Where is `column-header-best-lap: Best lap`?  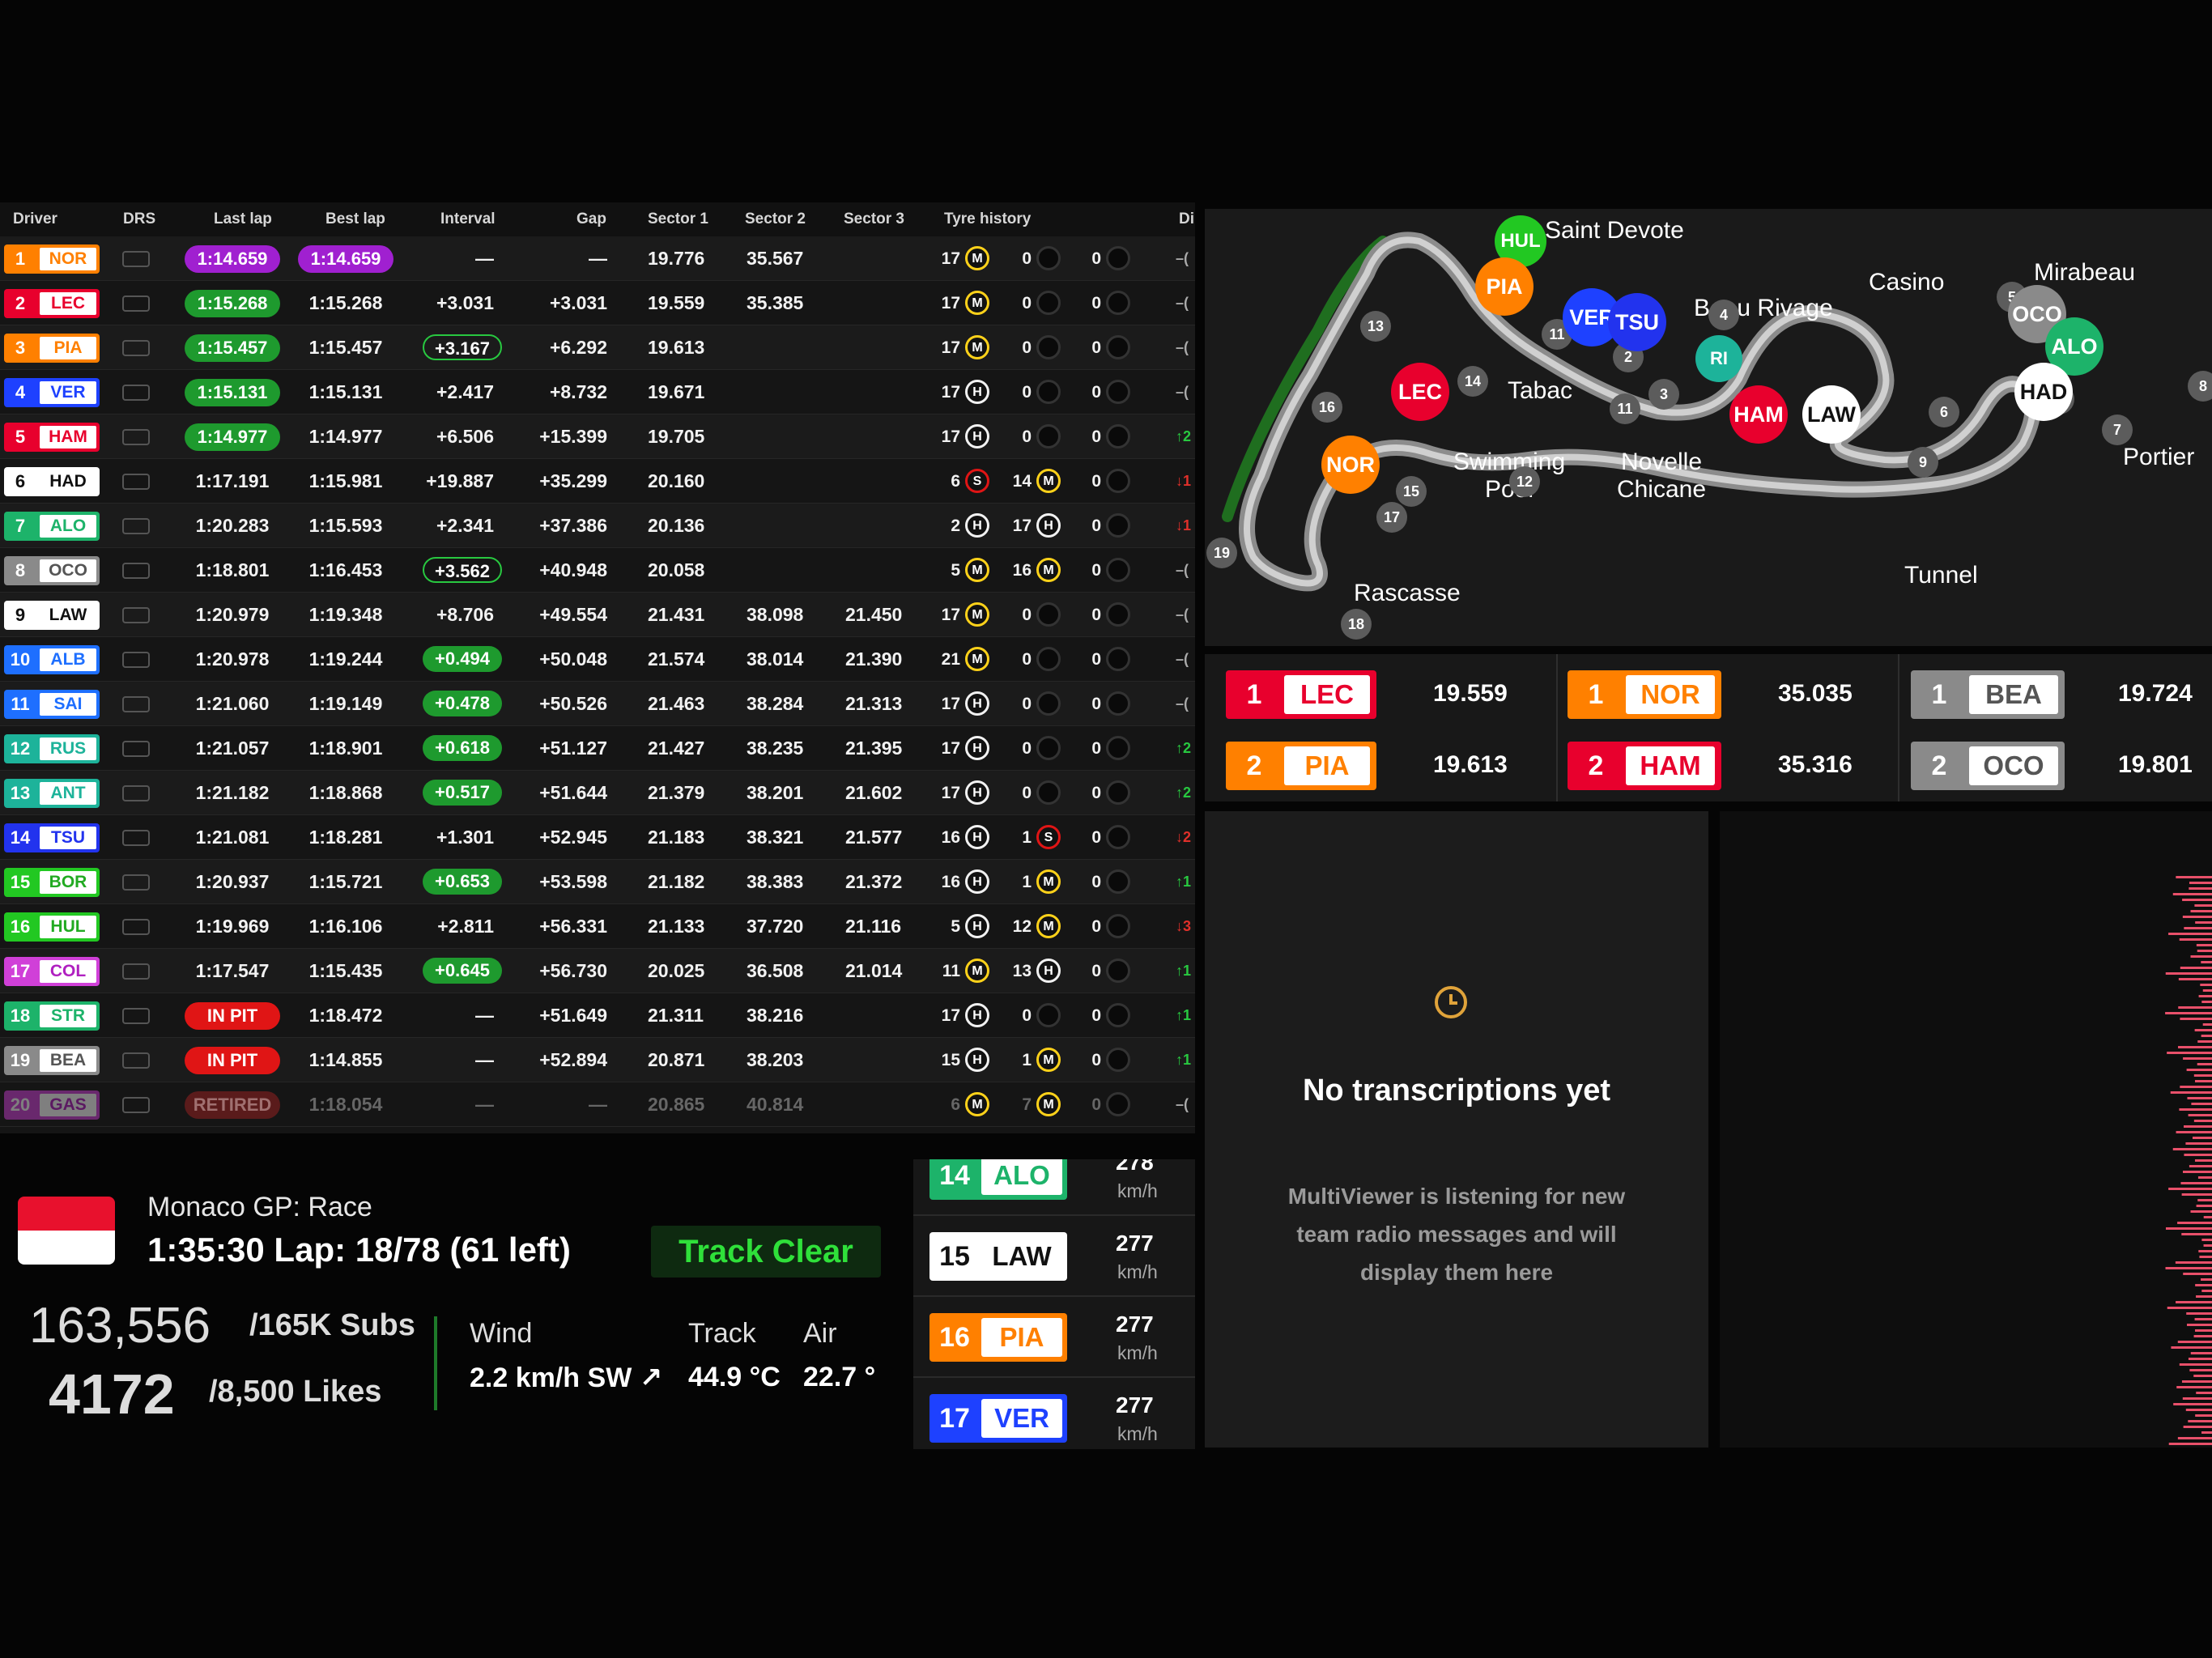
column-header-best-lap: Best lap is located at coordinates (355, 219).